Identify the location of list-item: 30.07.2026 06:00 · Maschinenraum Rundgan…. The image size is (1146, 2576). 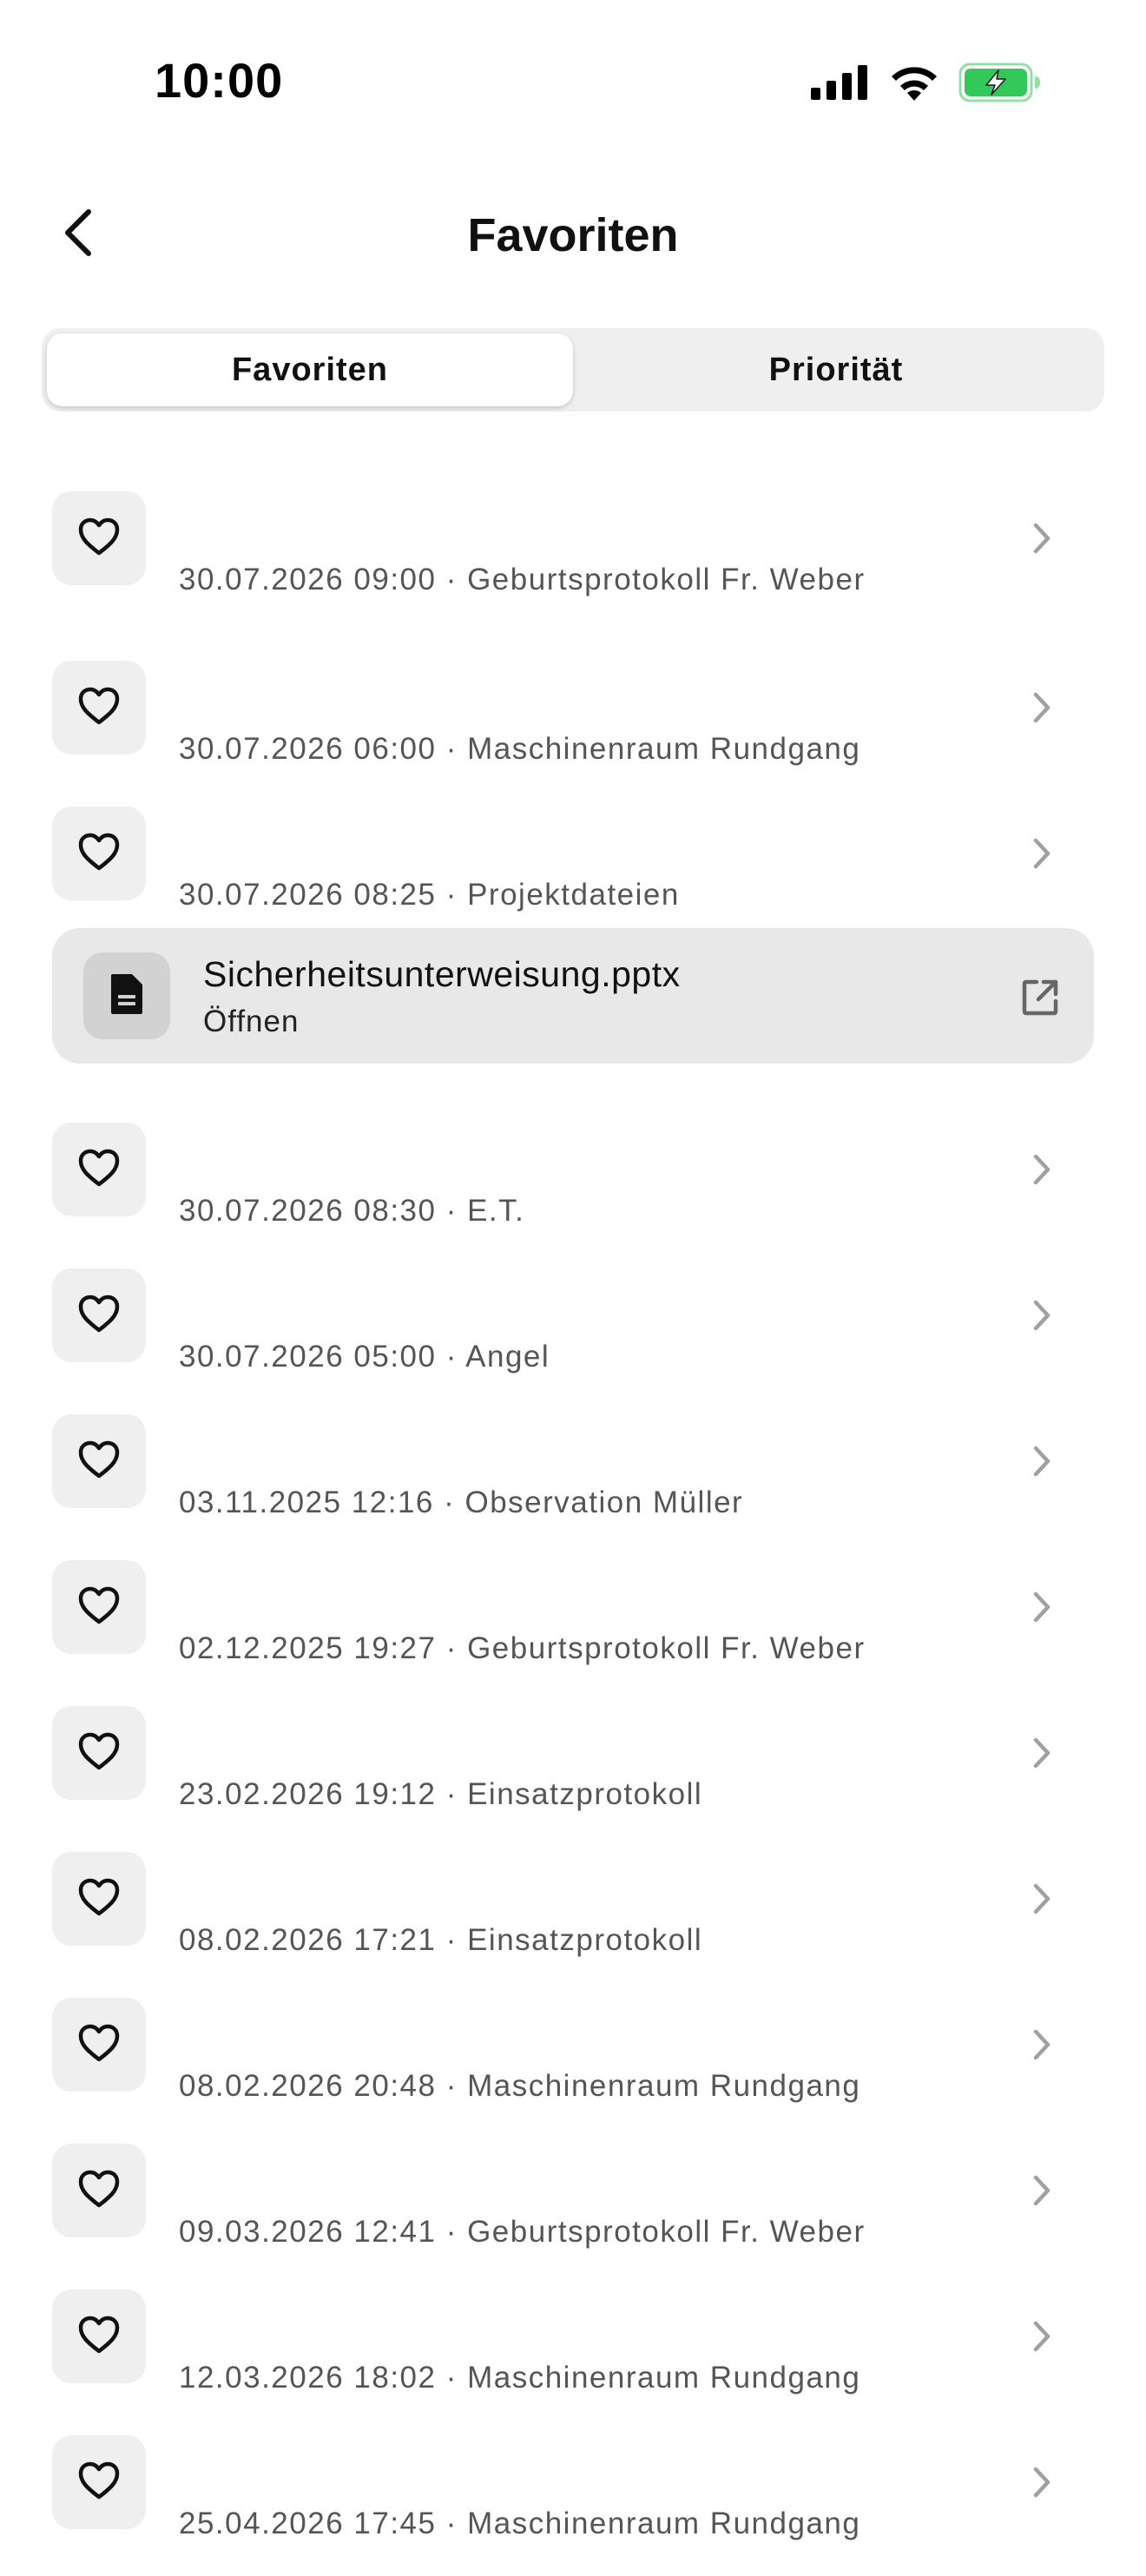
(573, 728).